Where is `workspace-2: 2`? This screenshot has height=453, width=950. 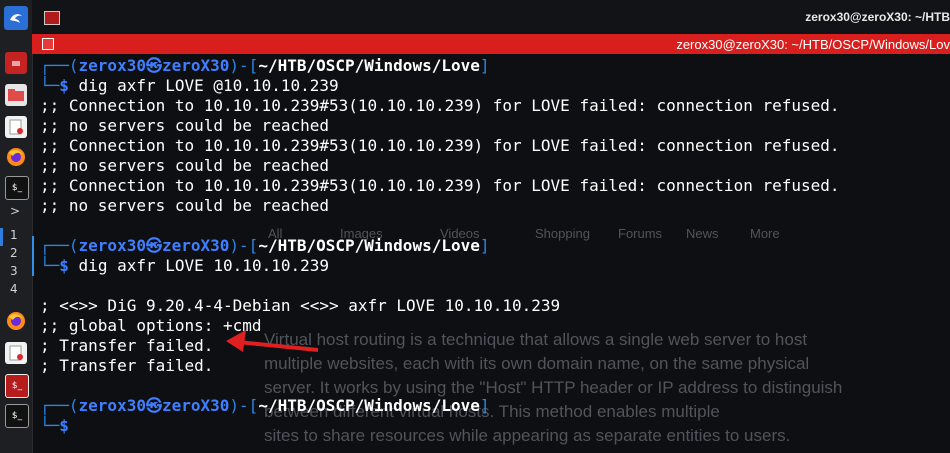
workspace-2: 2 is located at coordinates (14, 253).